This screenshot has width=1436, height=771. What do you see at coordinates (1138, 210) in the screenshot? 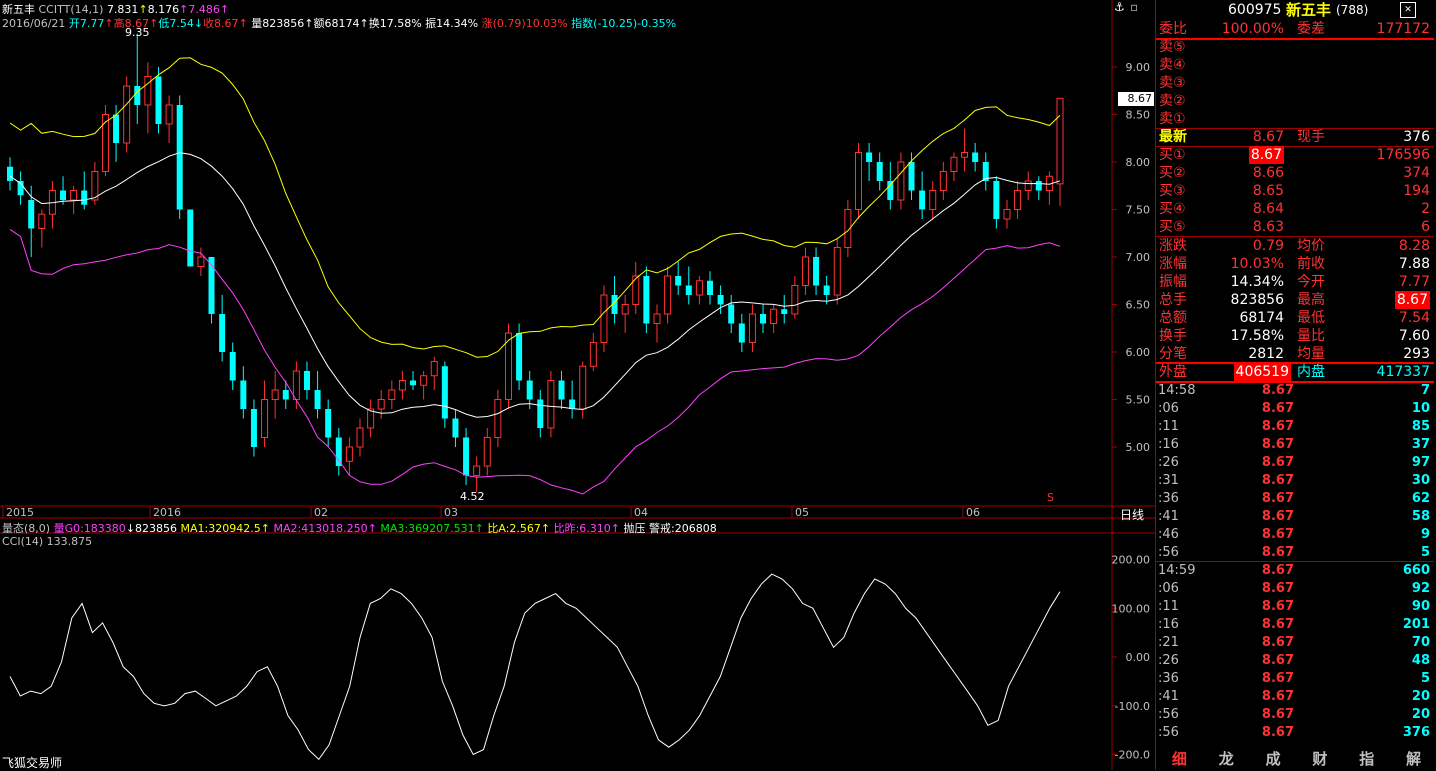
I see `price-tick-label: 7.50` at bounding box center [1138, 210].